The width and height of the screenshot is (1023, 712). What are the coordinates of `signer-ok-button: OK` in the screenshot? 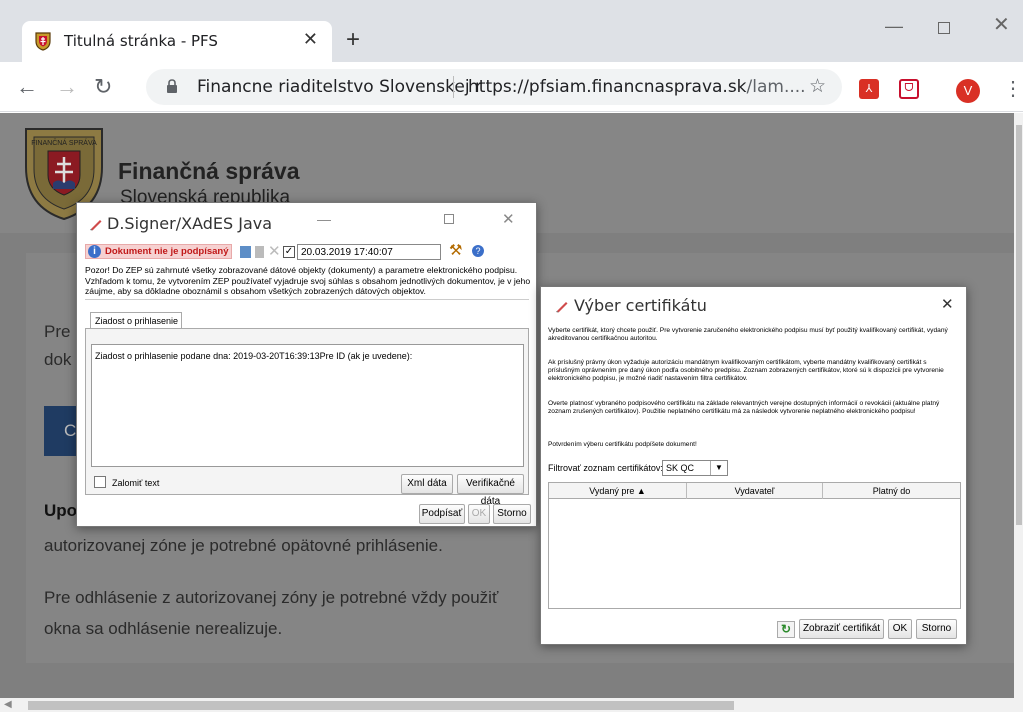 It's located at (479, 514).